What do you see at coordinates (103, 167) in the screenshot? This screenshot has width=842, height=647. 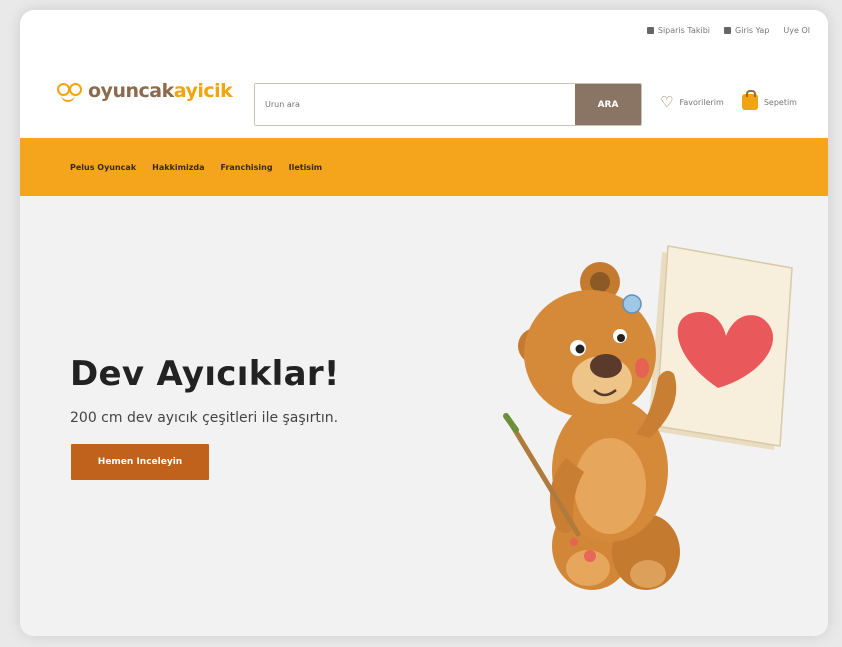 I see `nav-item-pelus-oyuncak: Pelus Oyuncak` at bounding box center [103, 167].